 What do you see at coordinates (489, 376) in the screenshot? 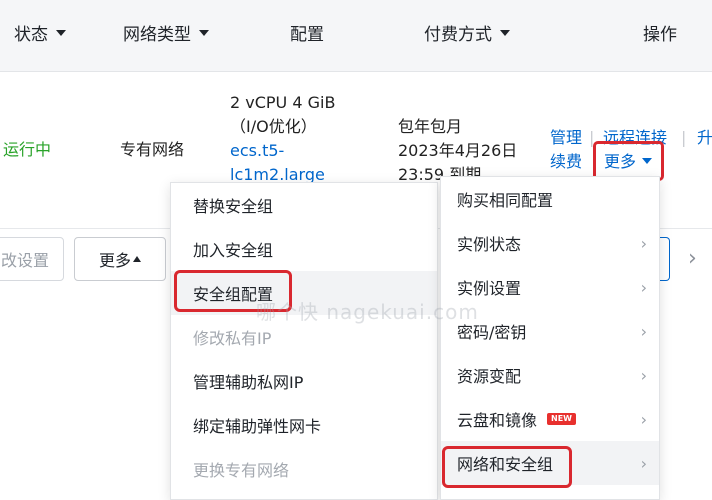
I see `menu-item-label: 资源变配` at bounding box center [489, 376].